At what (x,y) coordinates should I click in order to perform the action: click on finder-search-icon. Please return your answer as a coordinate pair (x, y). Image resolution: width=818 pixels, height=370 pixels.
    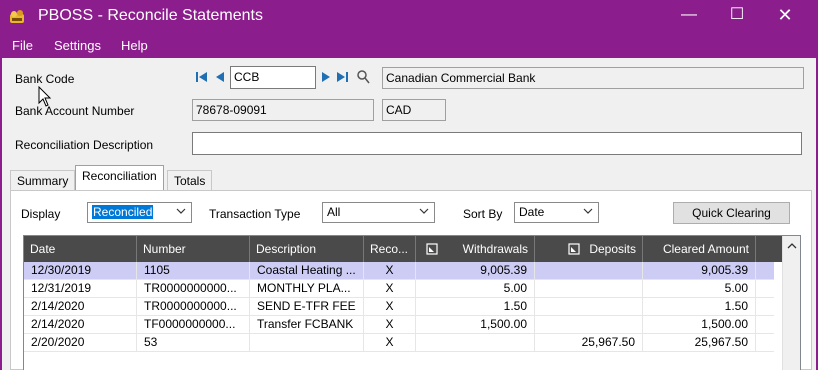
    Looking at the image, I should click on (363, 77).